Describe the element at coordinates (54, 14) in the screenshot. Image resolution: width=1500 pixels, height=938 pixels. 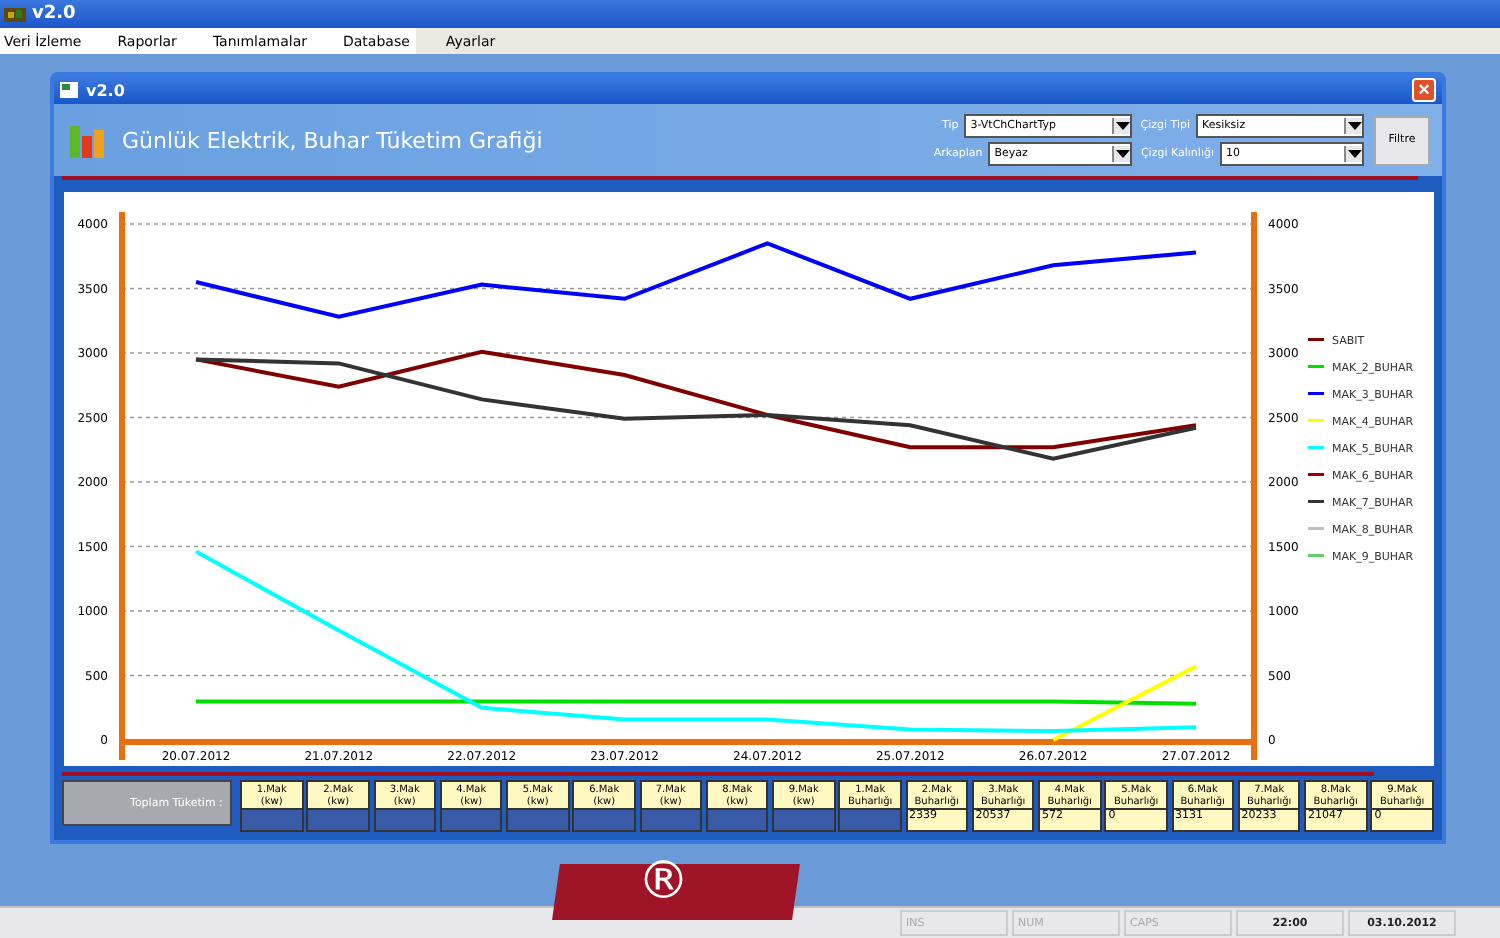
I see `app-title: v2.0` at that location.